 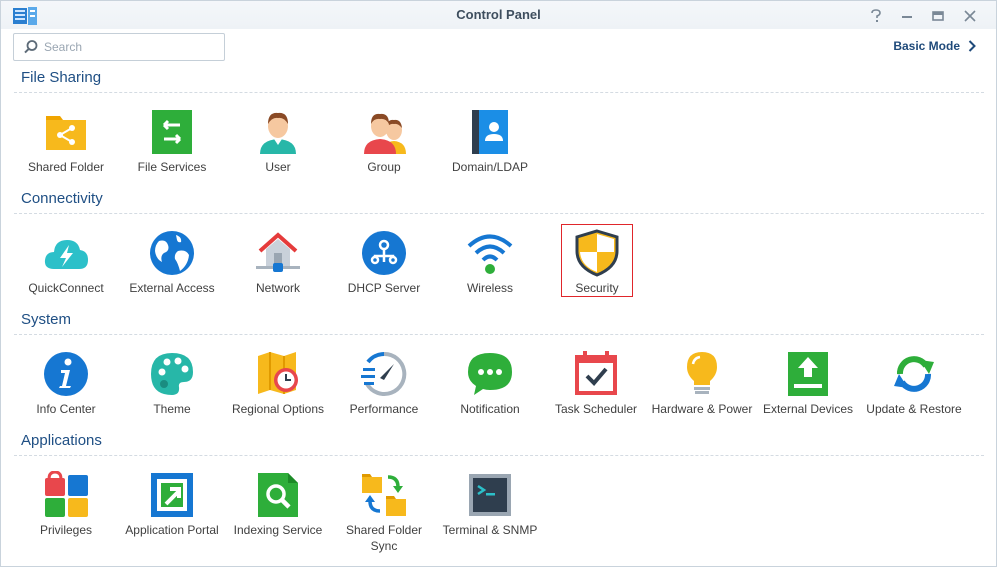 What do you see at coordinates (278, 373) in the screenshot?
I see `regional-options-icon` at bounding box center [278, 373].